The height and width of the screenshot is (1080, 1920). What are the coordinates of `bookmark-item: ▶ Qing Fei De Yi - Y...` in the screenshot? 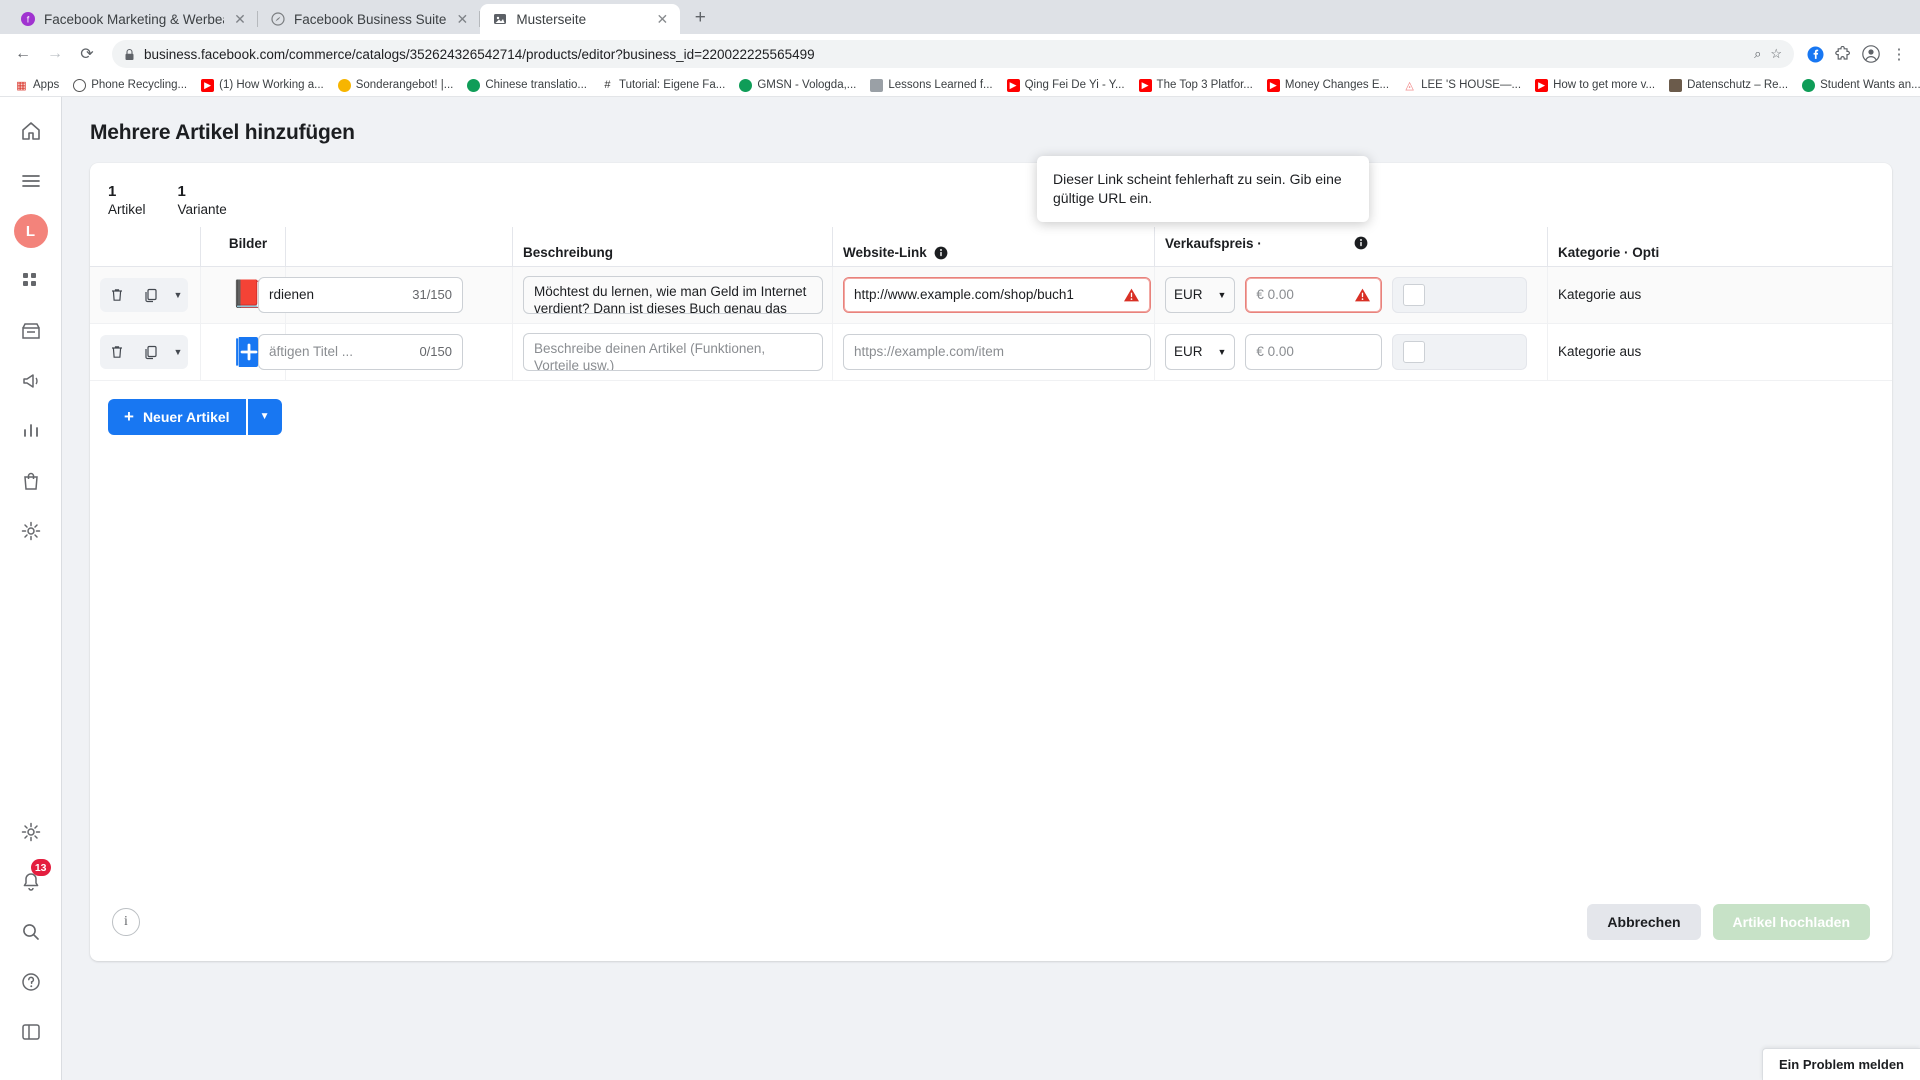 It's located at (1066, 85).